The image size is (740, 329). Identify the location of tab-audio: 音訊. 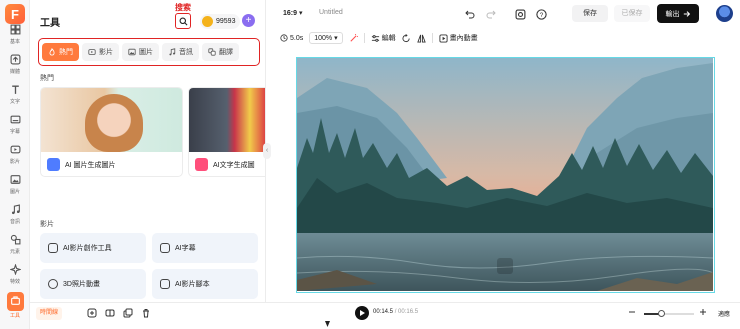
(180, 52).